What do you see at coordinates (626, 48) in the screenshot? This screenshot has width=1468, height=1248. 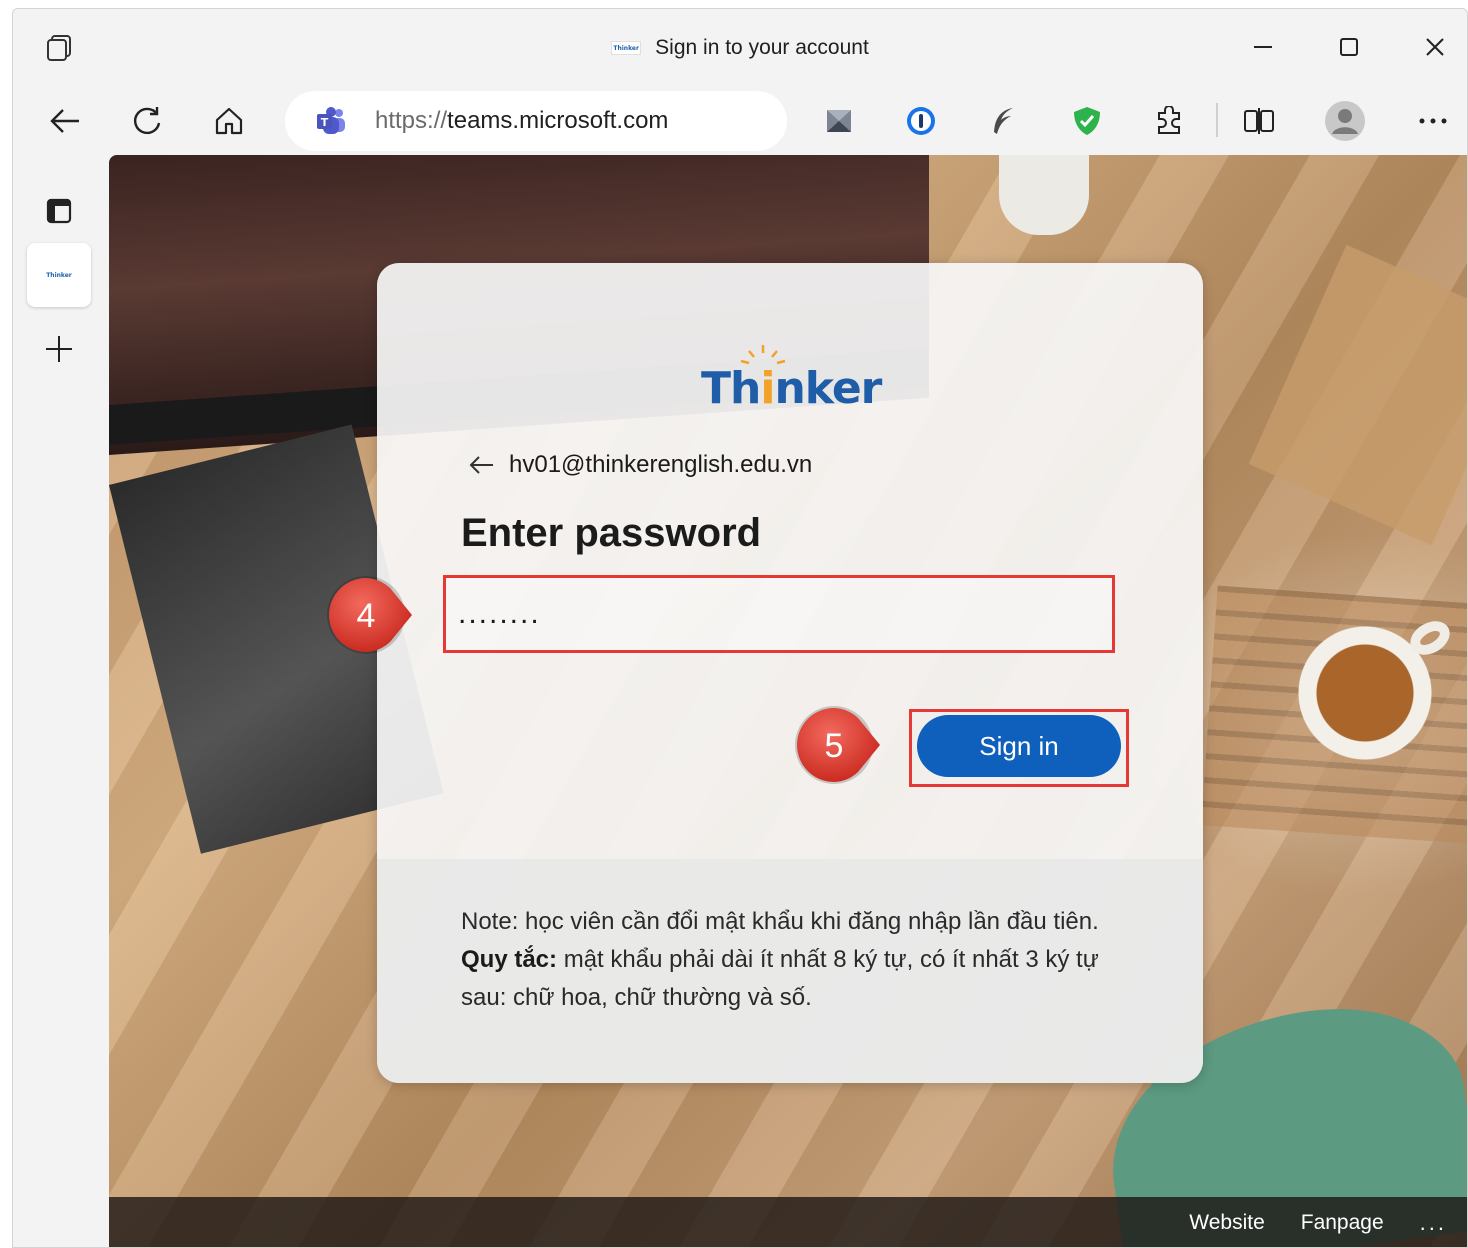 I see `site-favicon: Thinker` at bounding box center [626, 48].